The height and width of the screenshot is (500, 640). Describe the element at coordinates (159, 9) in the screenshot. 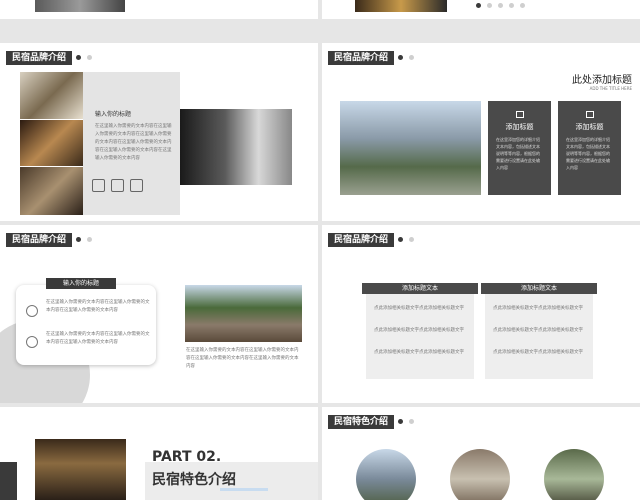

I see `slide-top-left` at that location.